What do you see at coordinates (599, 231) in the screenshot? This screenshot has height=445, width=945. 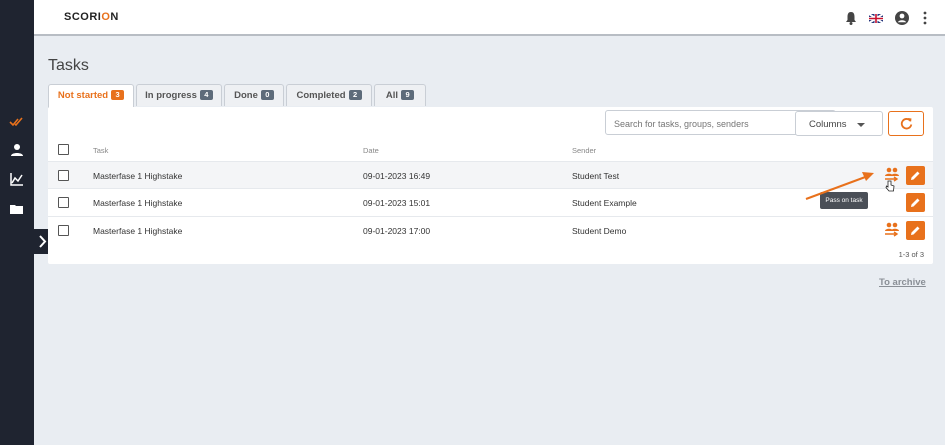 I see `sender-cell: Student Demo` at bounding box center [599, 231].